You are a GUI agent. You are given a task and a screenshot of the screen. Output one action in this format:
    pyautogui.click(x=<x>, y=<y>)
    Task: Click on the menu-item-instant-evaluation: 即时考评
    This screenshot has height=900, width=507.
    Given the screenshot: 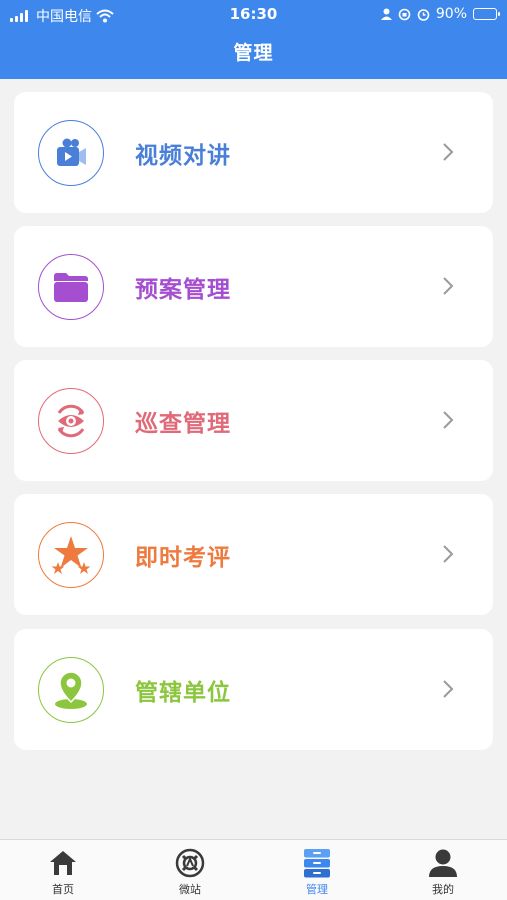 What is the action you would take?
    pyautogui.click(x=253, y=554)
    